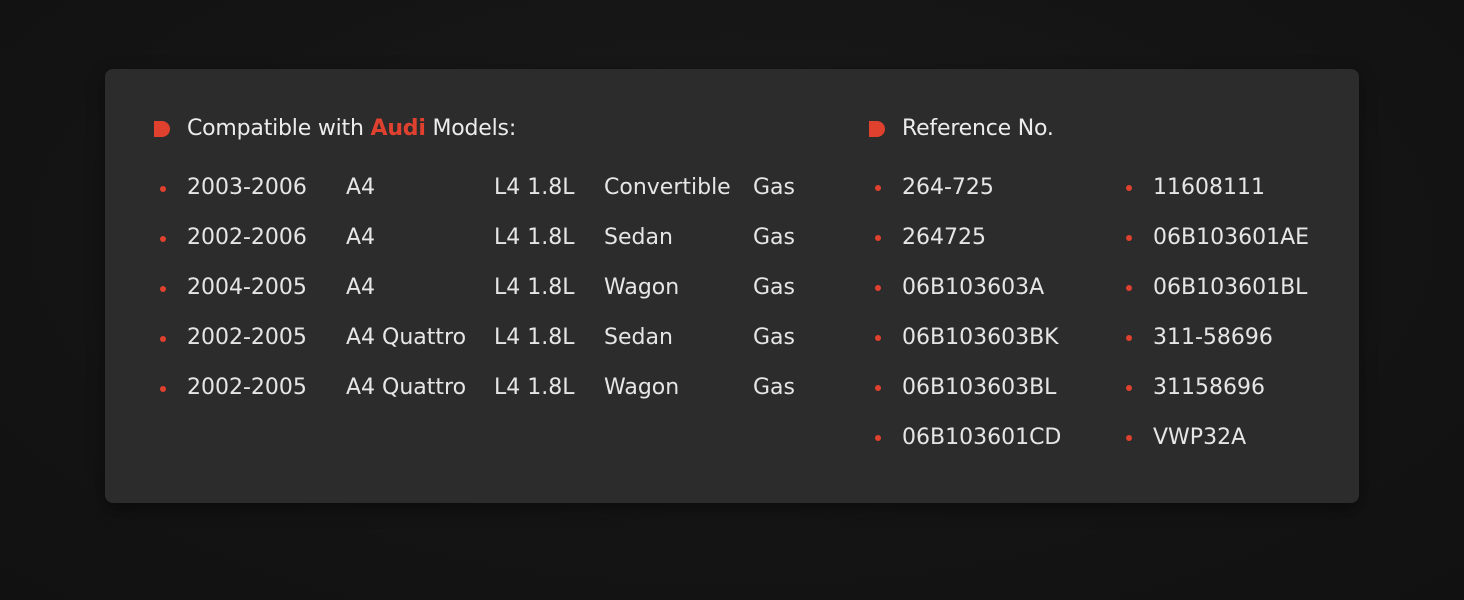 The image size is (1464, 600). Describe the element at coordinates (982, 437) in the screenshot. I see `reference-number: 06B103601CD` at that location.